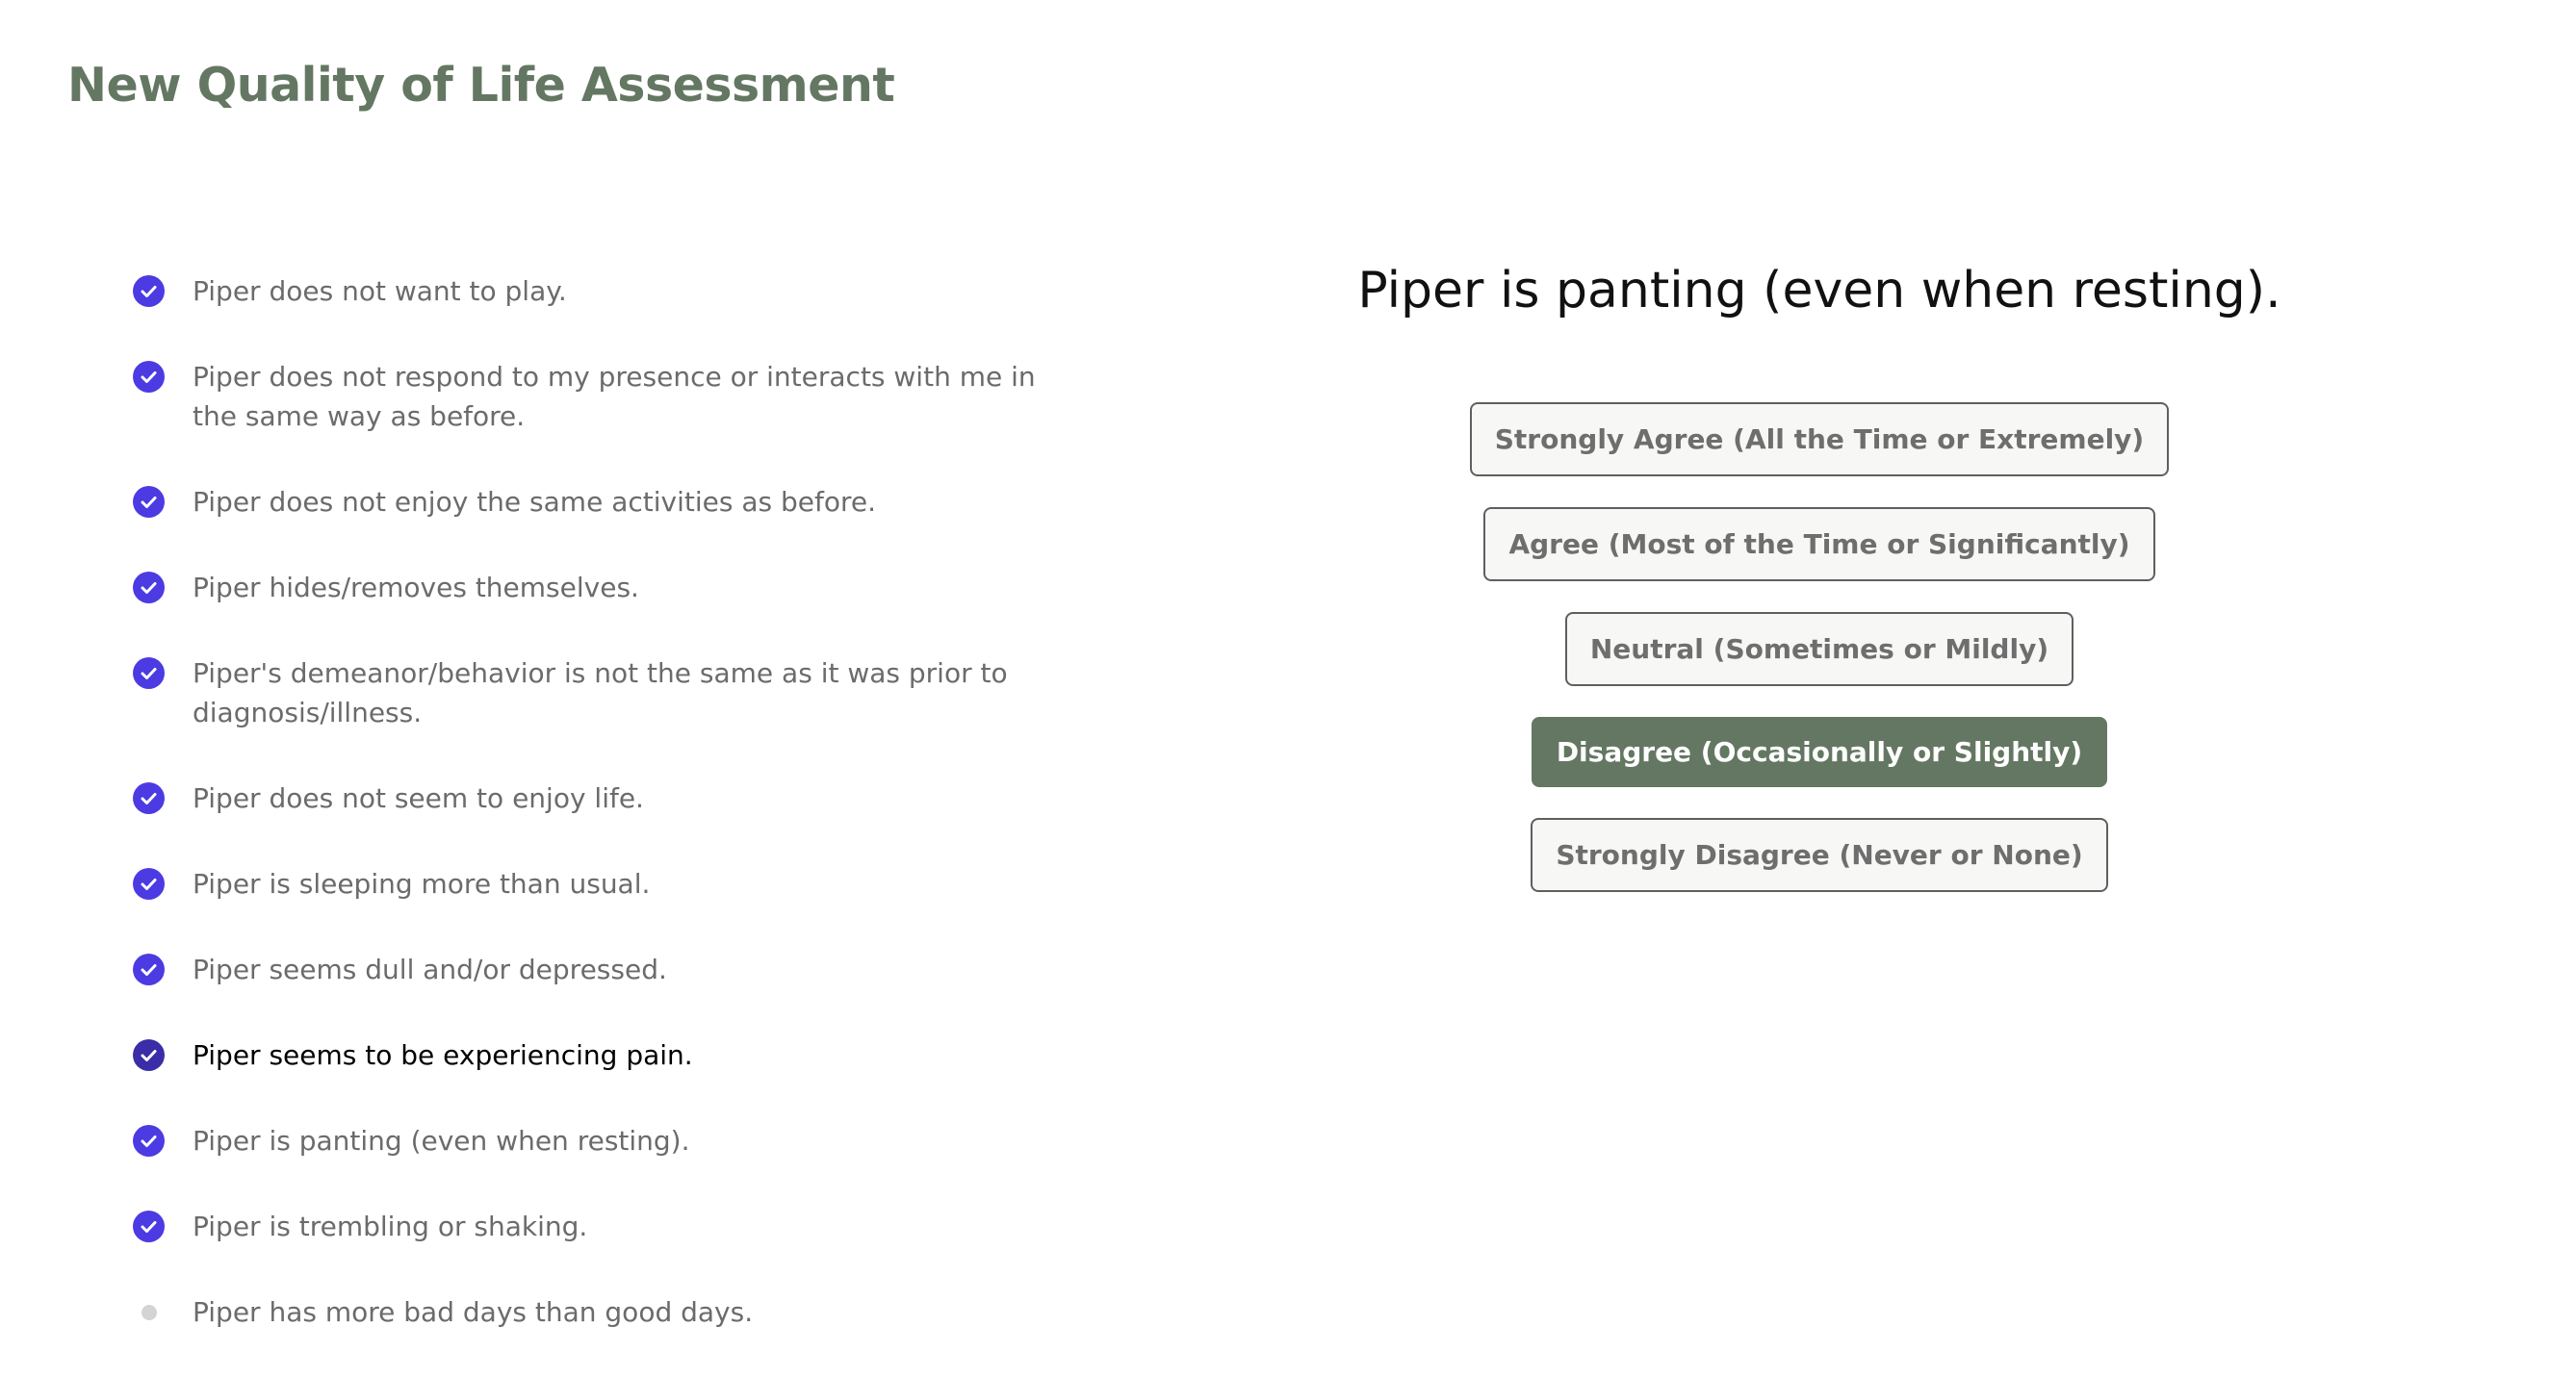  Describe the element at coordinates (1819, 855) in the screenshot. I see `answer-strongly-disagree-button: Strongly Disagree (Never or None)` at that location.